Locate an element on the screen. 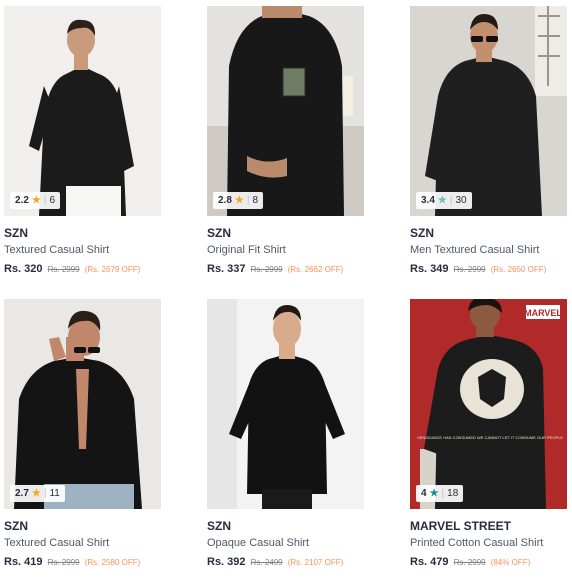 This screenshot has width=572, height=578. rating-badge: 2.8 ★ | 8 is located at coordinates (238, 200).